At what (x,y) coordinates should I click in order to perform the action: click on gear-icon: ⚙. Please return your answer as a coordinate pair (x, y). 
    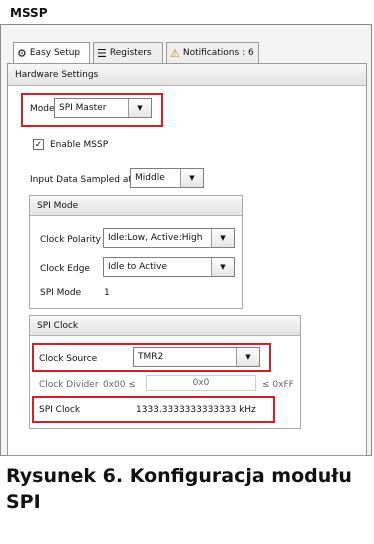
    Looking at the image, I should click on (22, 53).